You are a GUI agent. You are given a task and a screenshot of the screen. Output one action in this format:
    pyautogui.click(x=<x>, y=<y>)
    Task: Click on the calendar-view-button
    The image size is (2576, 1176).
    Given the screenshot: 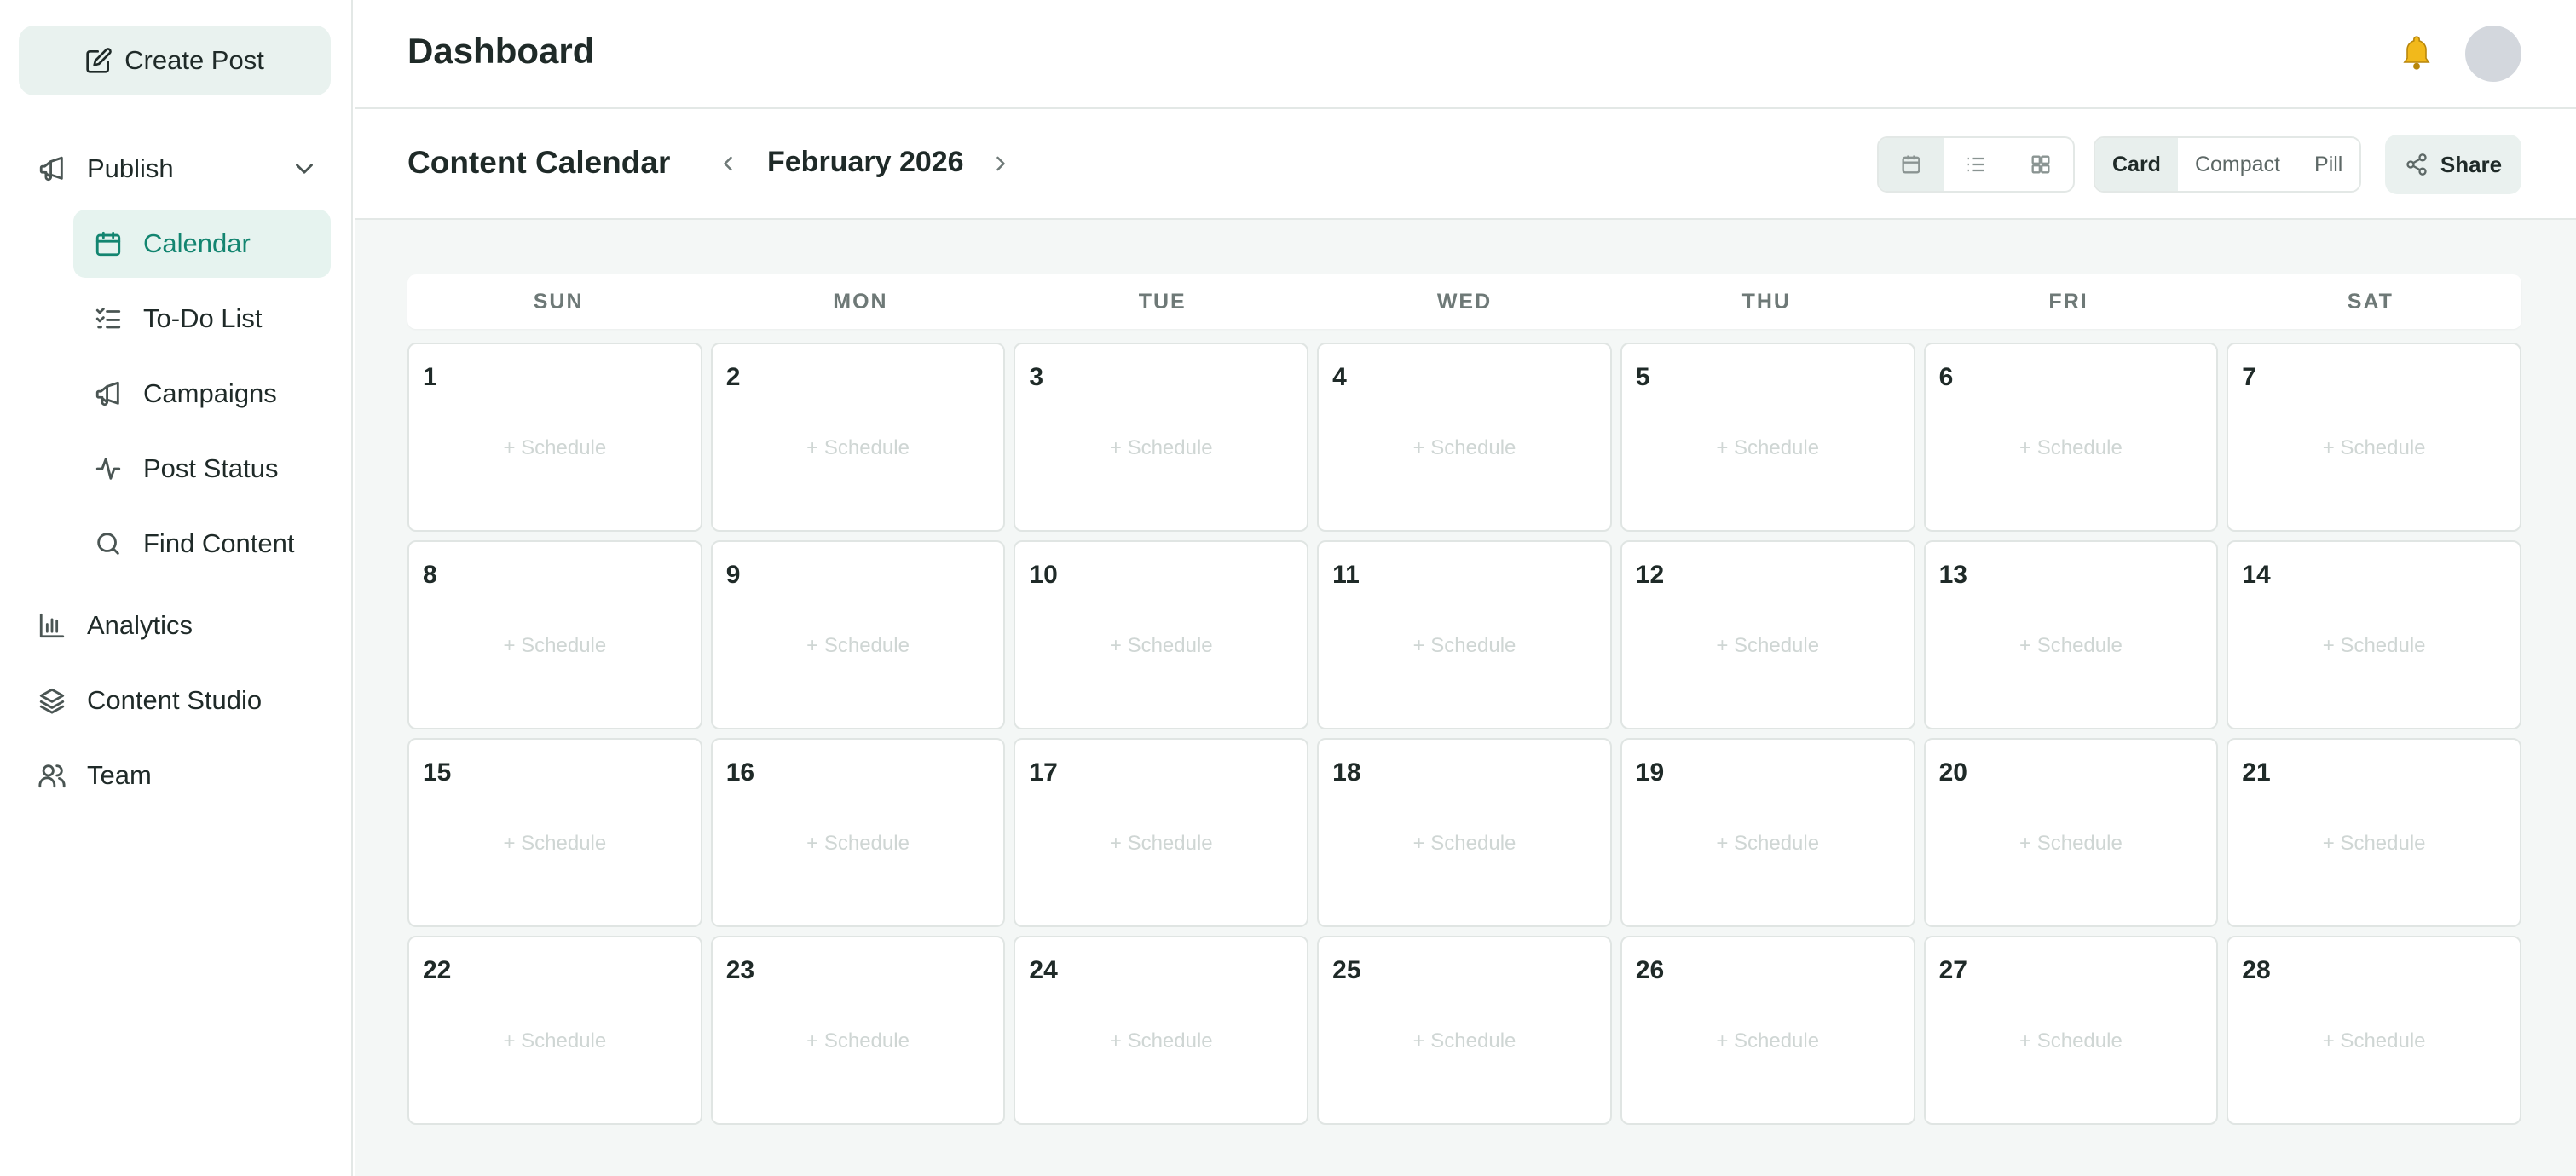 What is the action you would take?
    pyautogui.click(x=1911, y=164)
    